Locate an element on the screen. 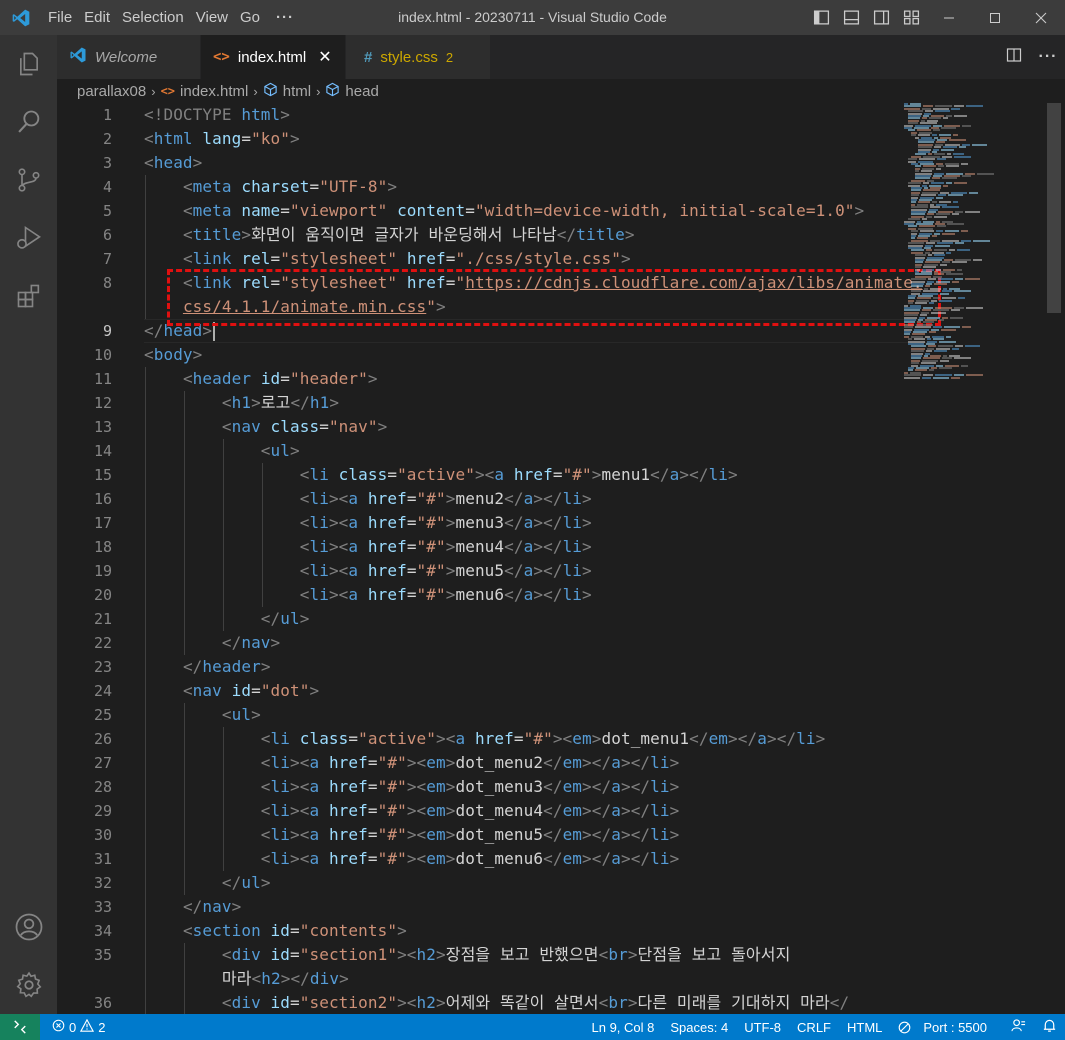 The width and height of the screenshot is (1065, 1040). line-number: 9 is located at coordinates (107, 331).